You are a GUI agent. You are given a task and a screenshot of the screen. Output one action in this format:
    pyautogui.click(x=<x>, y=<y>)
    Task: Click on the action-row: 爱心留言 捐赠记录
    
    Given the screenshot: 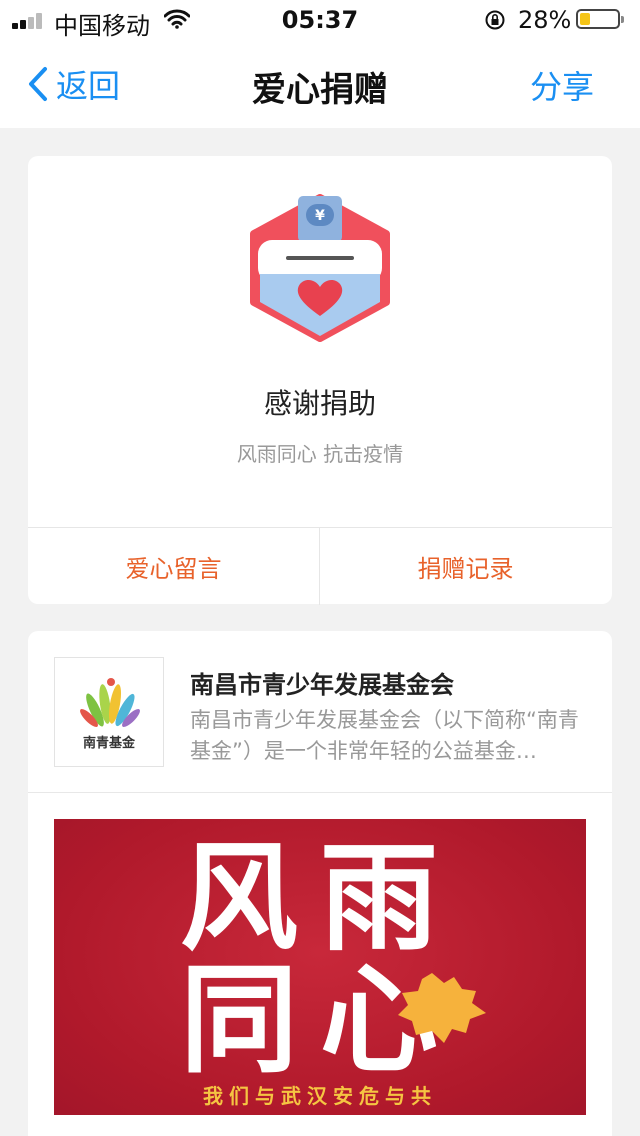 What is the action you would take?
    pyautogui.click(x=320, y=566)
    